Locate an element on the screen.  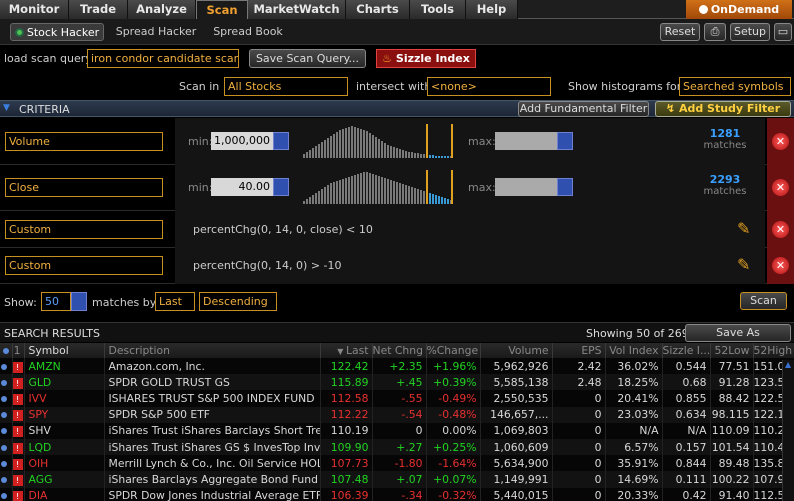
setup-button: Setup is located at coordinates (750, 32).